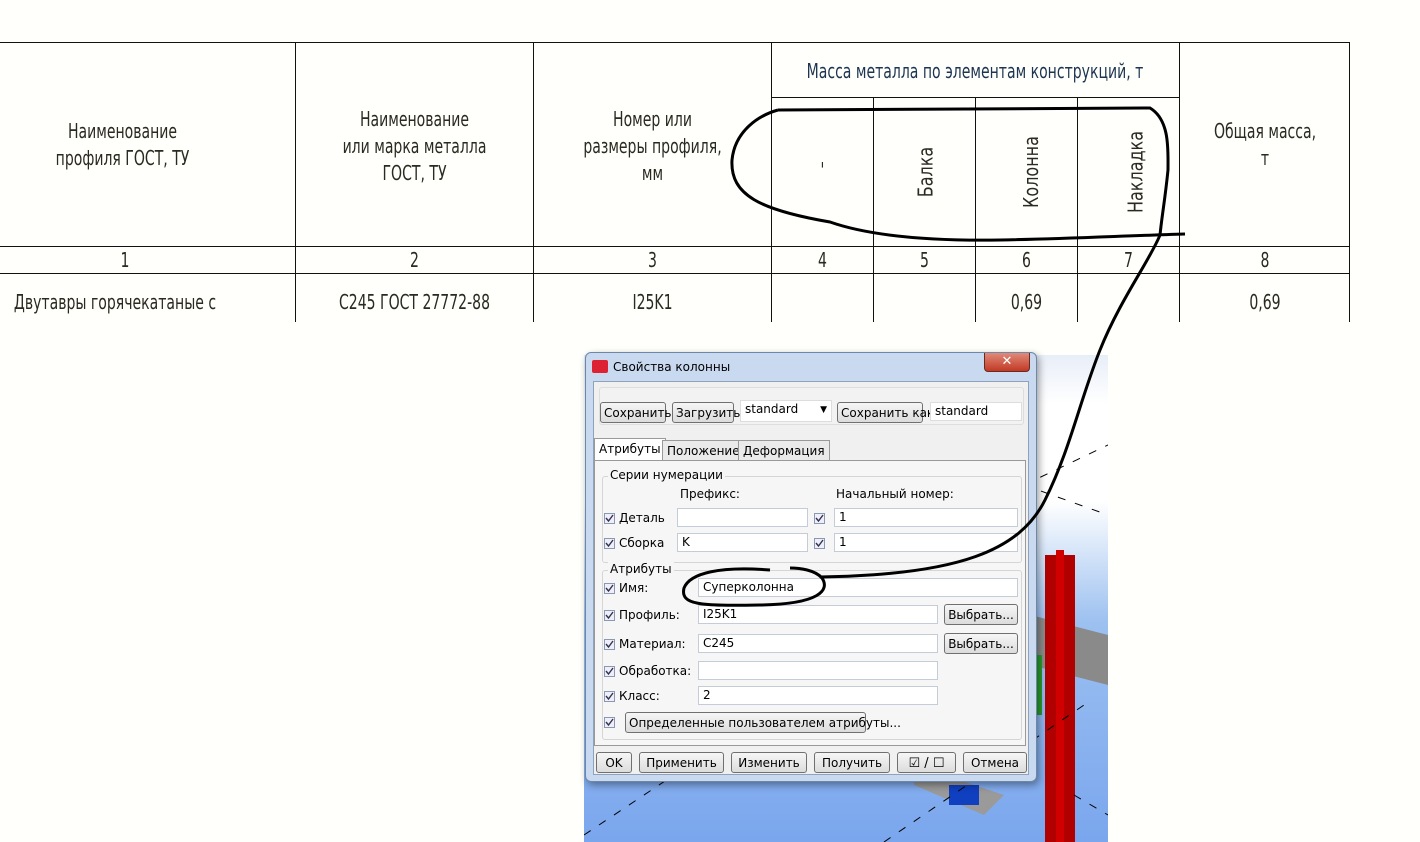 The image size is (1420, 842). Describe the element at coordinates (634, 588) in the screenshot. I see `name-label: Имя:` at that location.